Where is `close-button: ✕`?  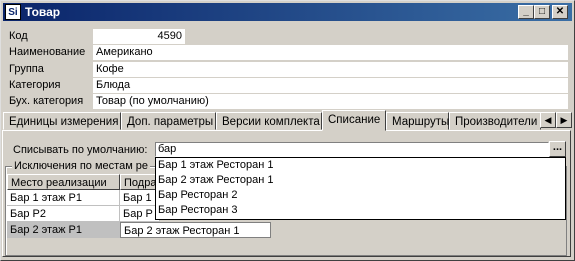
close-button: ✕ is located at coordinates (560, 12).